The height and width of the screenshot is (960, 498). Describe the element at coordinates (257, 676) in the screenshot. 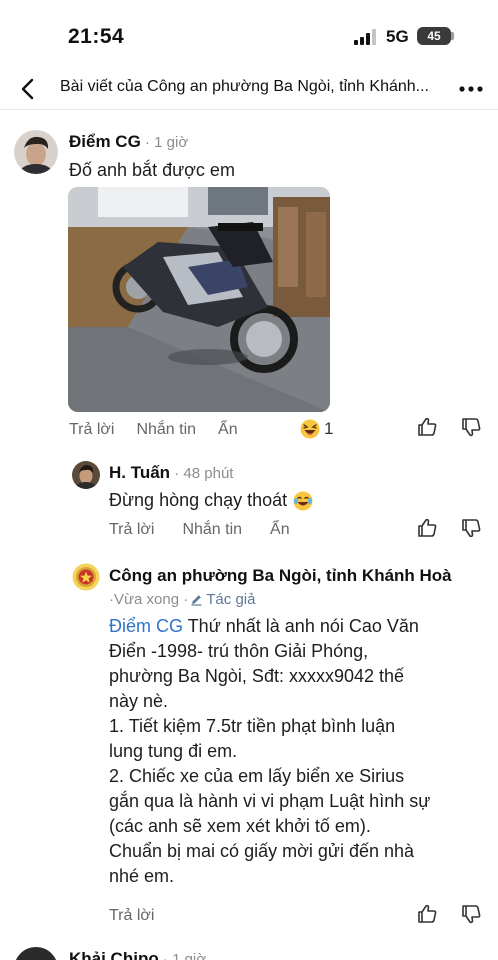

I see `comment-line: phường Ba Ngòi, Sđt: xxxxx9042 thế` at that location.